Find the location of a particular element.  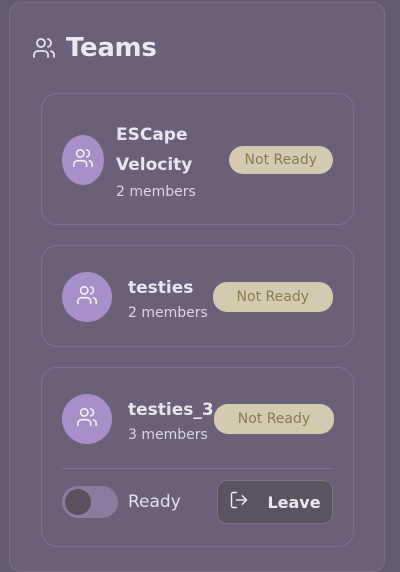

ready-label: Ready is located at coordinates (154, 502).